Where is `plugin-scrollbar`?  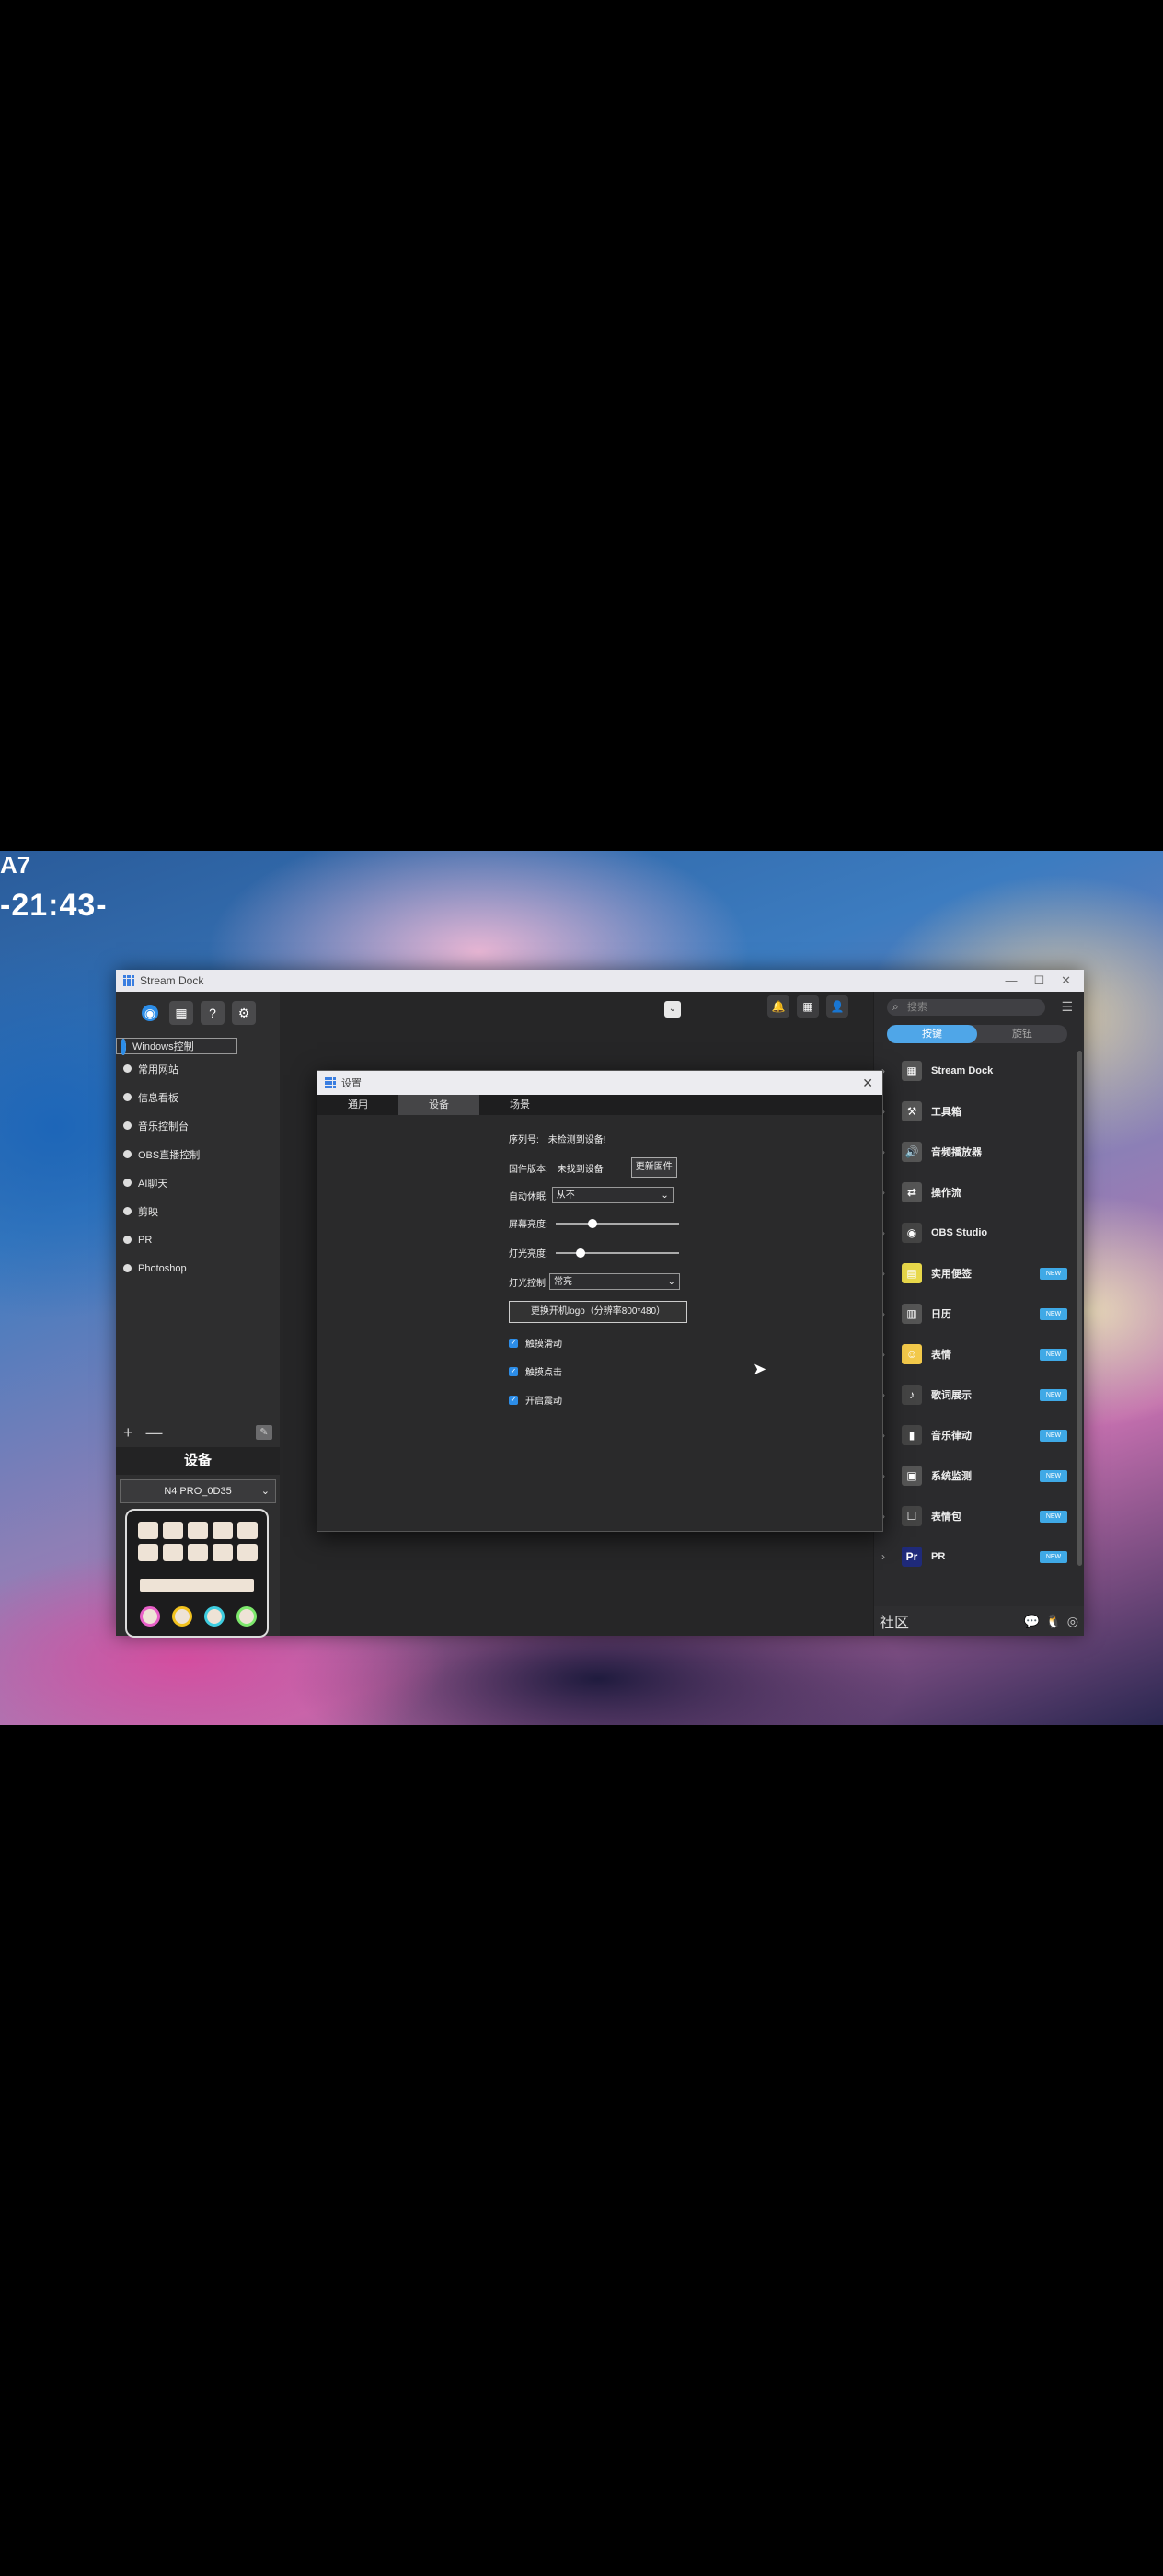 plugin-scrollbar is located at coordinates (1080, 1308).